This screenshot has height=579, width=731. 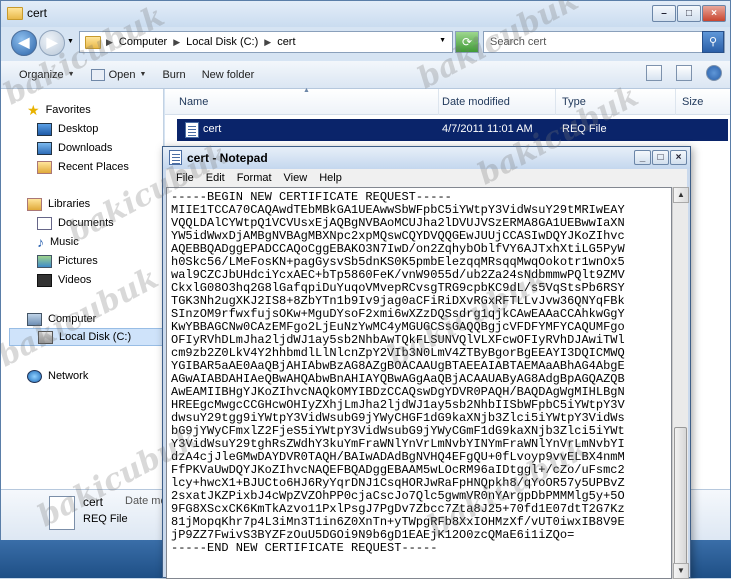 I want to click on nav-pictures: Pictures, so click(x=67, y=261).